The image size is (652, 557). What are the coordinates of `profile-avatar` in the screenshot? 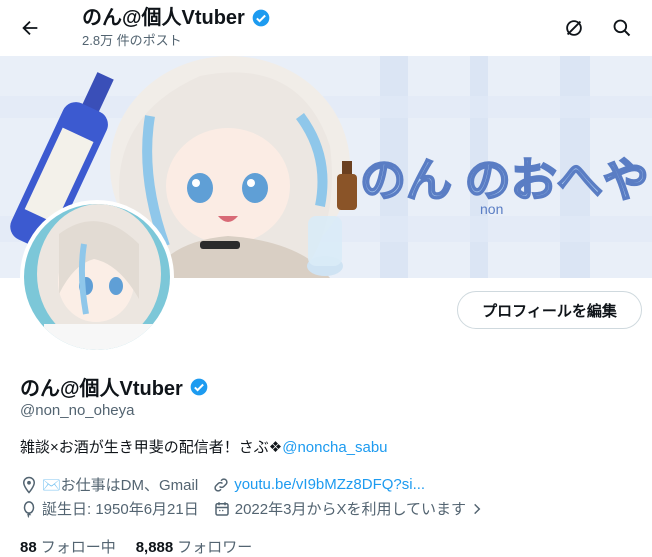 It's located at (97, 277).